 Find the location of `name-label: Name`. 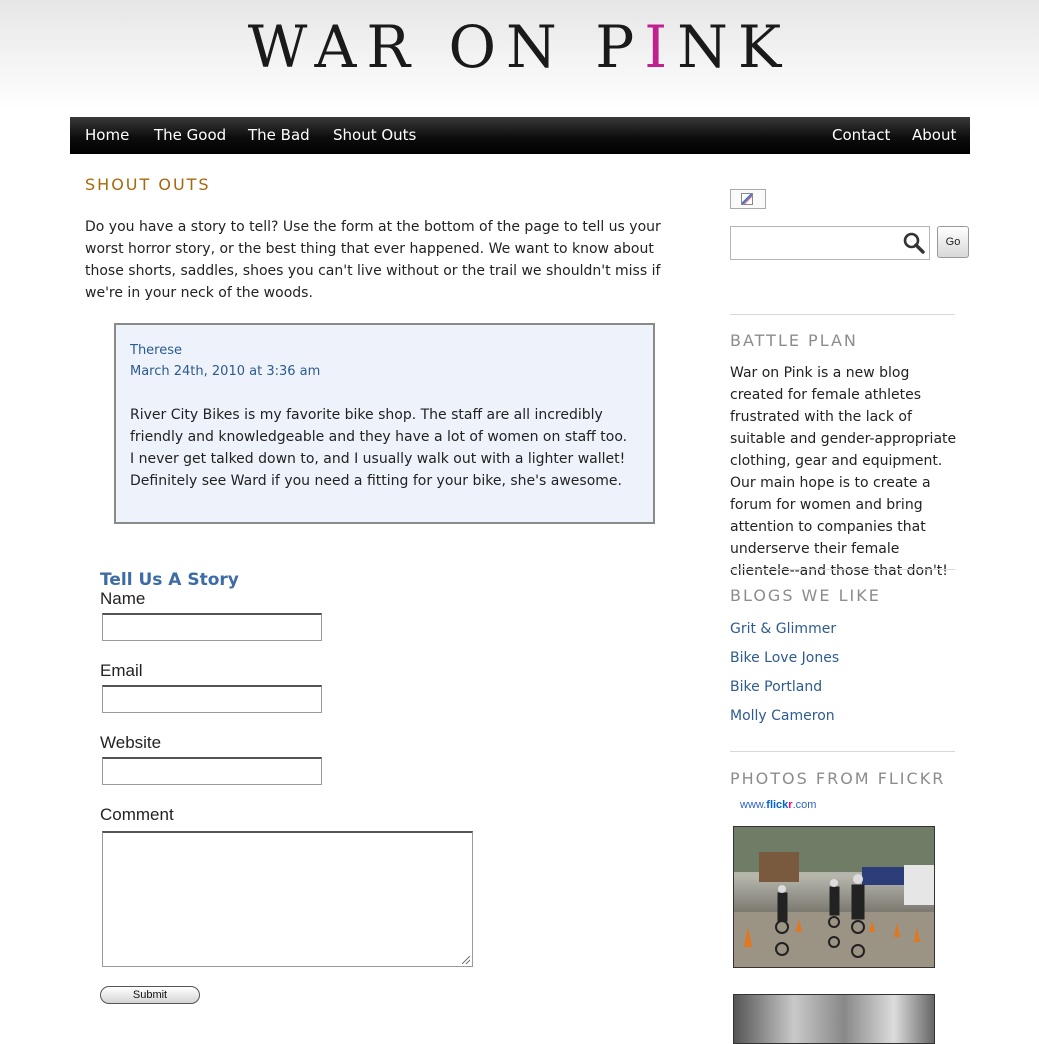

name-label: Name is located at coordinates (123, 598).